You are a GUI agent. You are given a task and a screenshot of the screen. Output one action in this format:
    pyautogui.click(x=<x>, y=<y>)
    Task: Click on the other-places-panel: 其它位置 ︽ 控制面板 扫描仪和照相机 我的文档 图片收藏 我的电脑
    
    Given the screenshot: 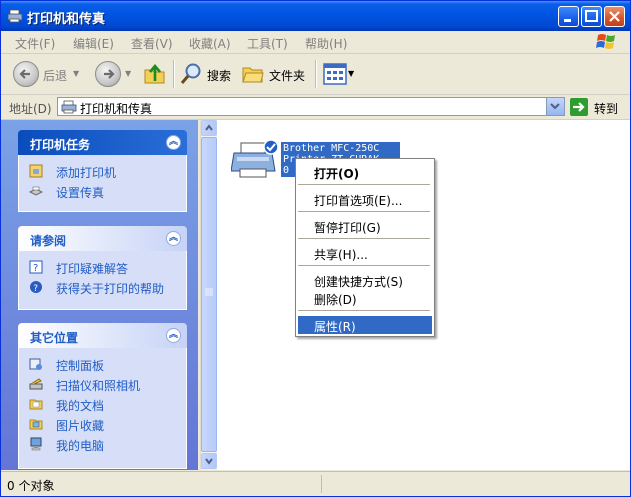 What is the action you would take?
    pyautogui.click(x=102, y=396)
    